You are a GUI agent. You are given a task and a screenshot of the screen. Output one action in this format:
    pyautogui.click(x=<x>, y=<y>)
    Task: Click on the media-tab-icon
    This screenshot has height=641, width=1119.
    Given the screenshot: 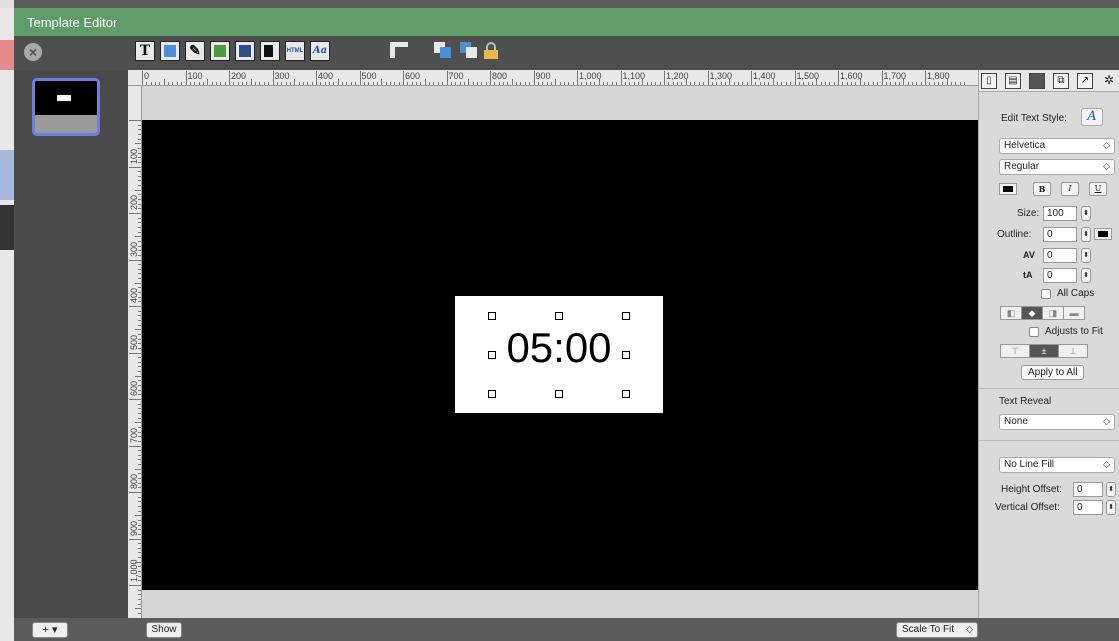 What is the action you would take?
    pyautogui.click(x=1037, y=81)
    